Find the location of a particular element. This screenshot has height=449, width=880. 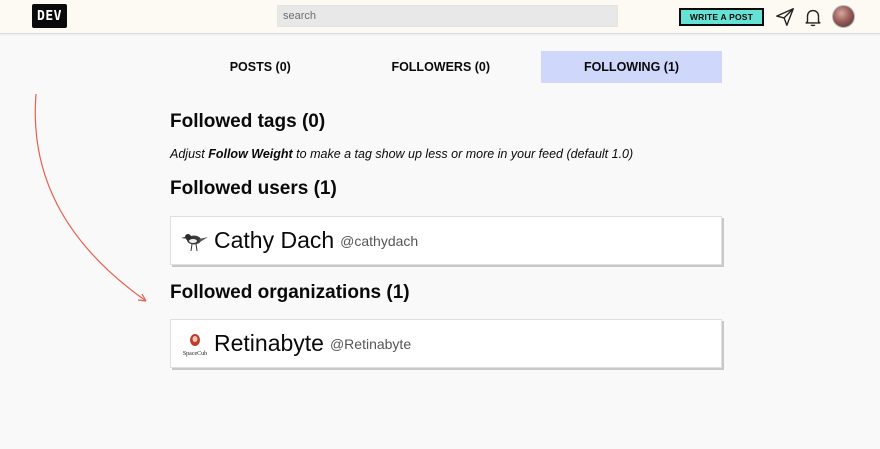

followed-user-card: Cathy Dach @cathydach is located at coordinates (446, 240).